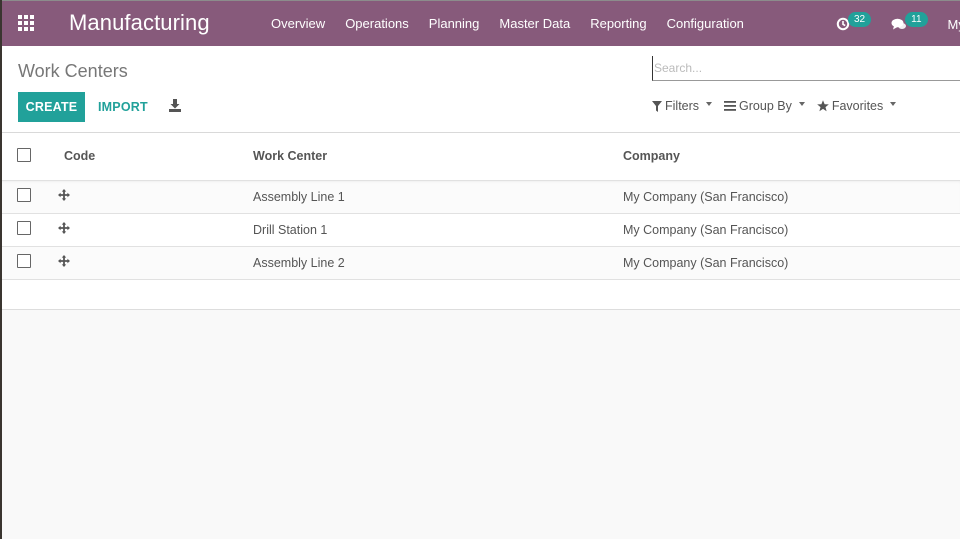  What do you see at coordinates (705, 24) in the screenshot?
I see `menu-configuration: Configuration` at bounding box center [705, 24].